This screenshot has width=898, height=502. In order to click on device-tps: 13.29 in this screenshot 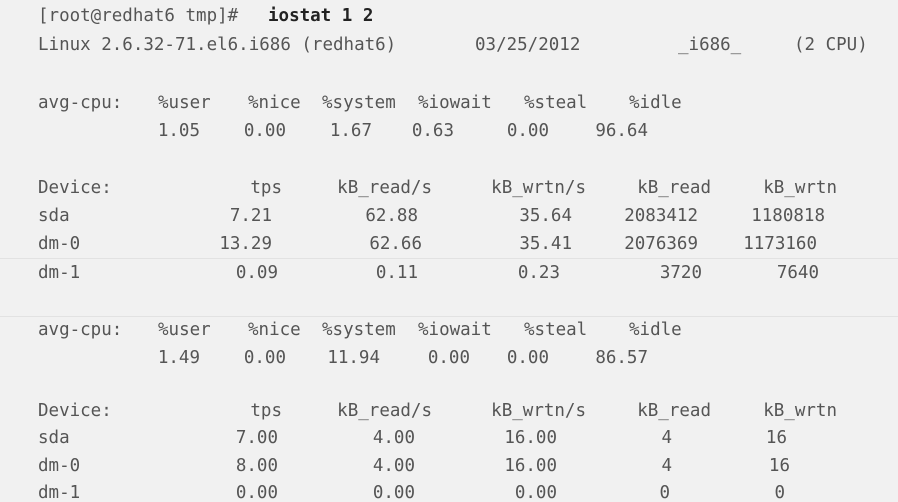, I will do `click(245, 244)`.